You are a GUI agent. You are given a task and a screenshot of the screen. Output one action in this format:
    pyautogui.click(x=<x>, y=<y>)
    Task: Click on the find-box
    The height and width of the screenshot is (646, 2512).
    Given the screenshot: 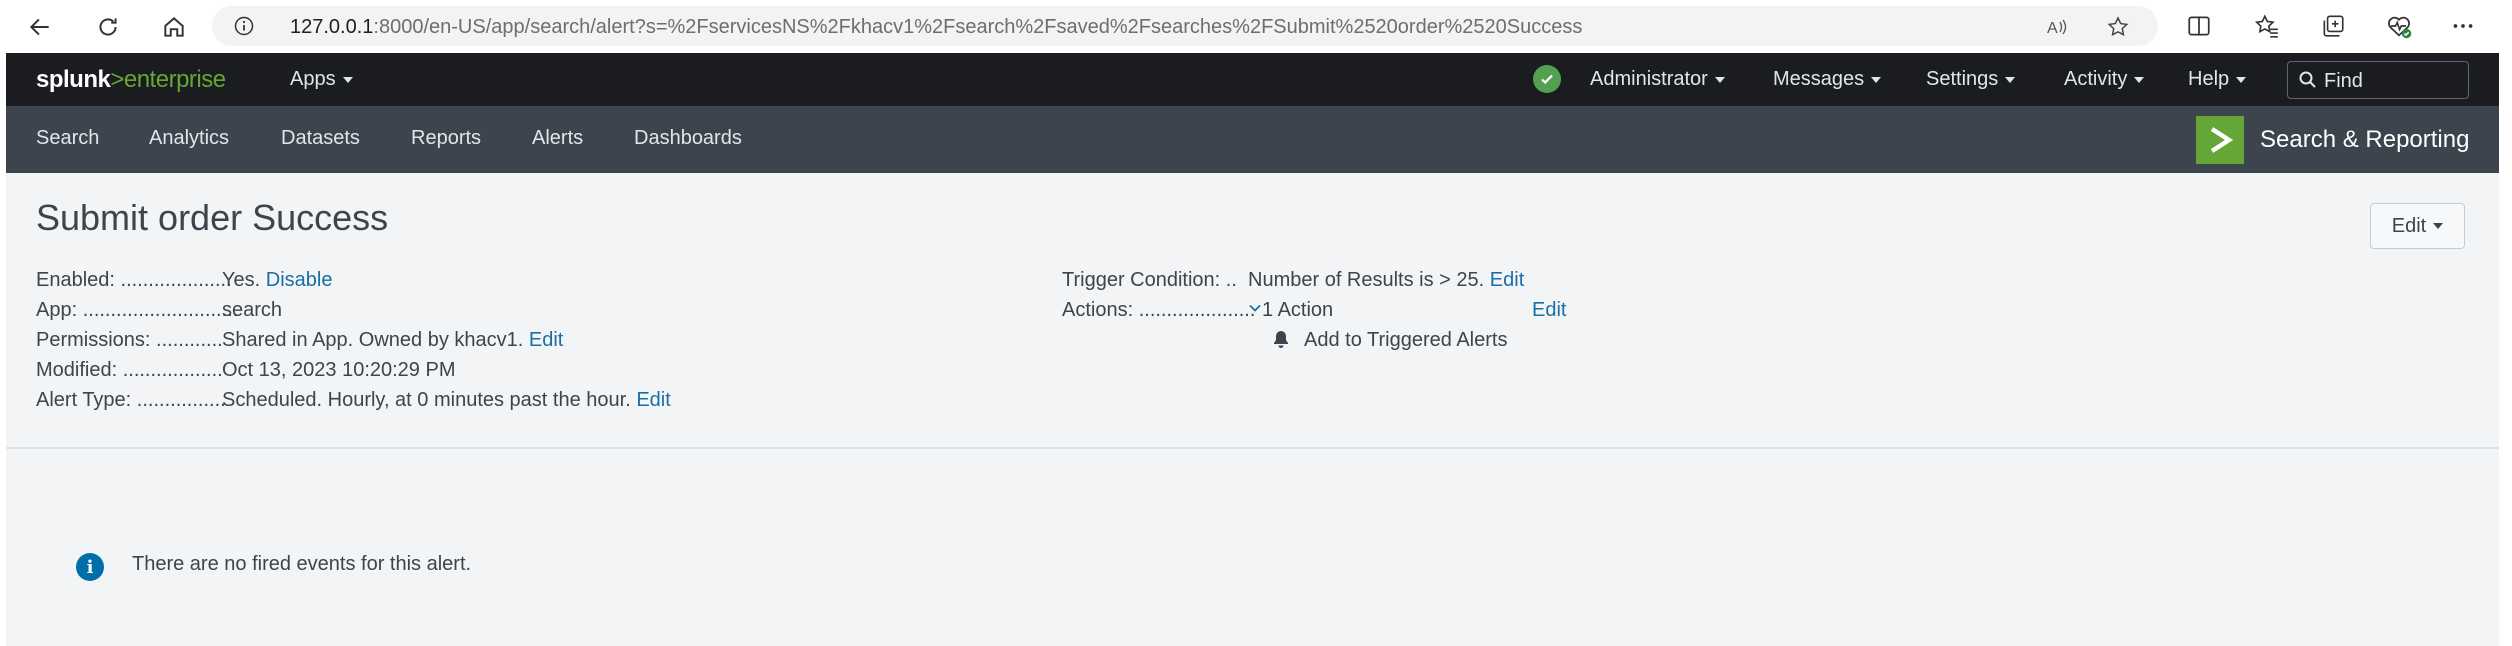 What is the action you would take?
    pyautogui.click(x=2378, y=80)
    